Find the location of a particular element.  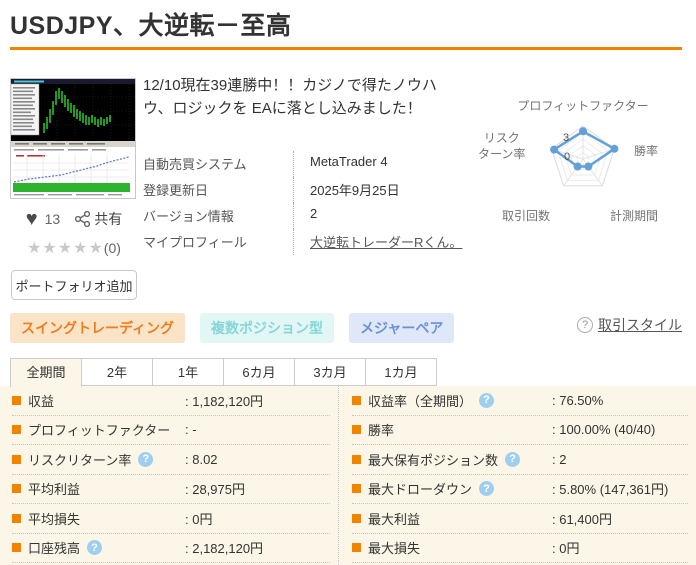

rating-count: (0) is located at coordinates (112, 248).